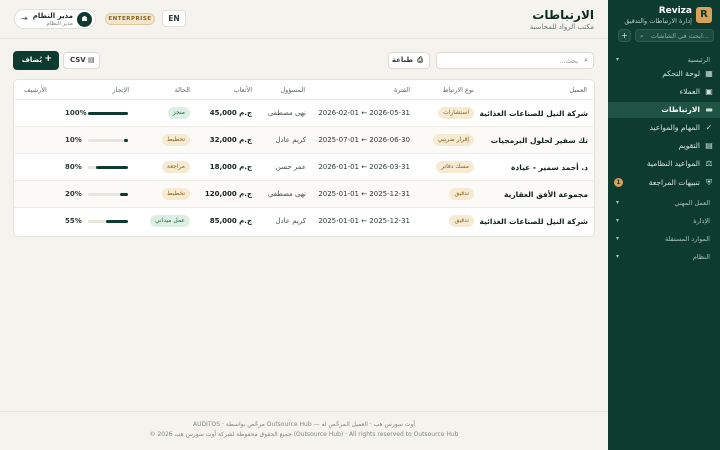 Image resolution: width=720 pixels, height=450 pixels. I want to click on sidebar-add-button: +, so click(624, 35).